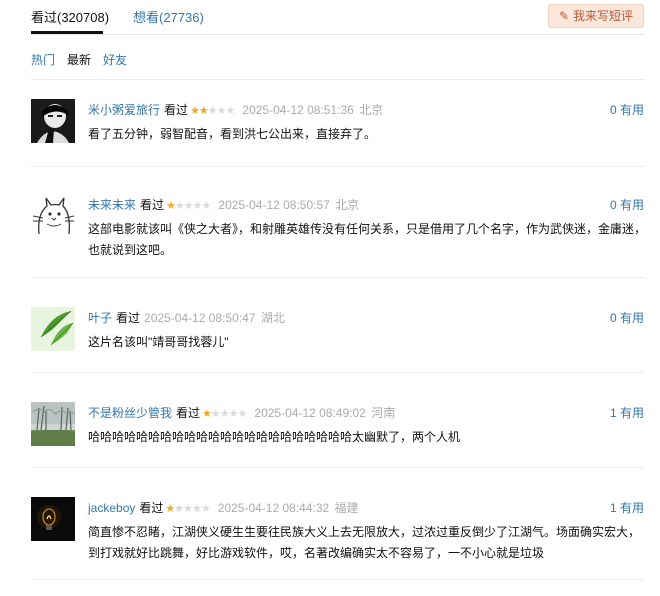 This screenshot has width=660, height=596. Describe the element at coordinates (603, 16) in the screenshot. I see `write-review-label: 我来写短评` at that location.